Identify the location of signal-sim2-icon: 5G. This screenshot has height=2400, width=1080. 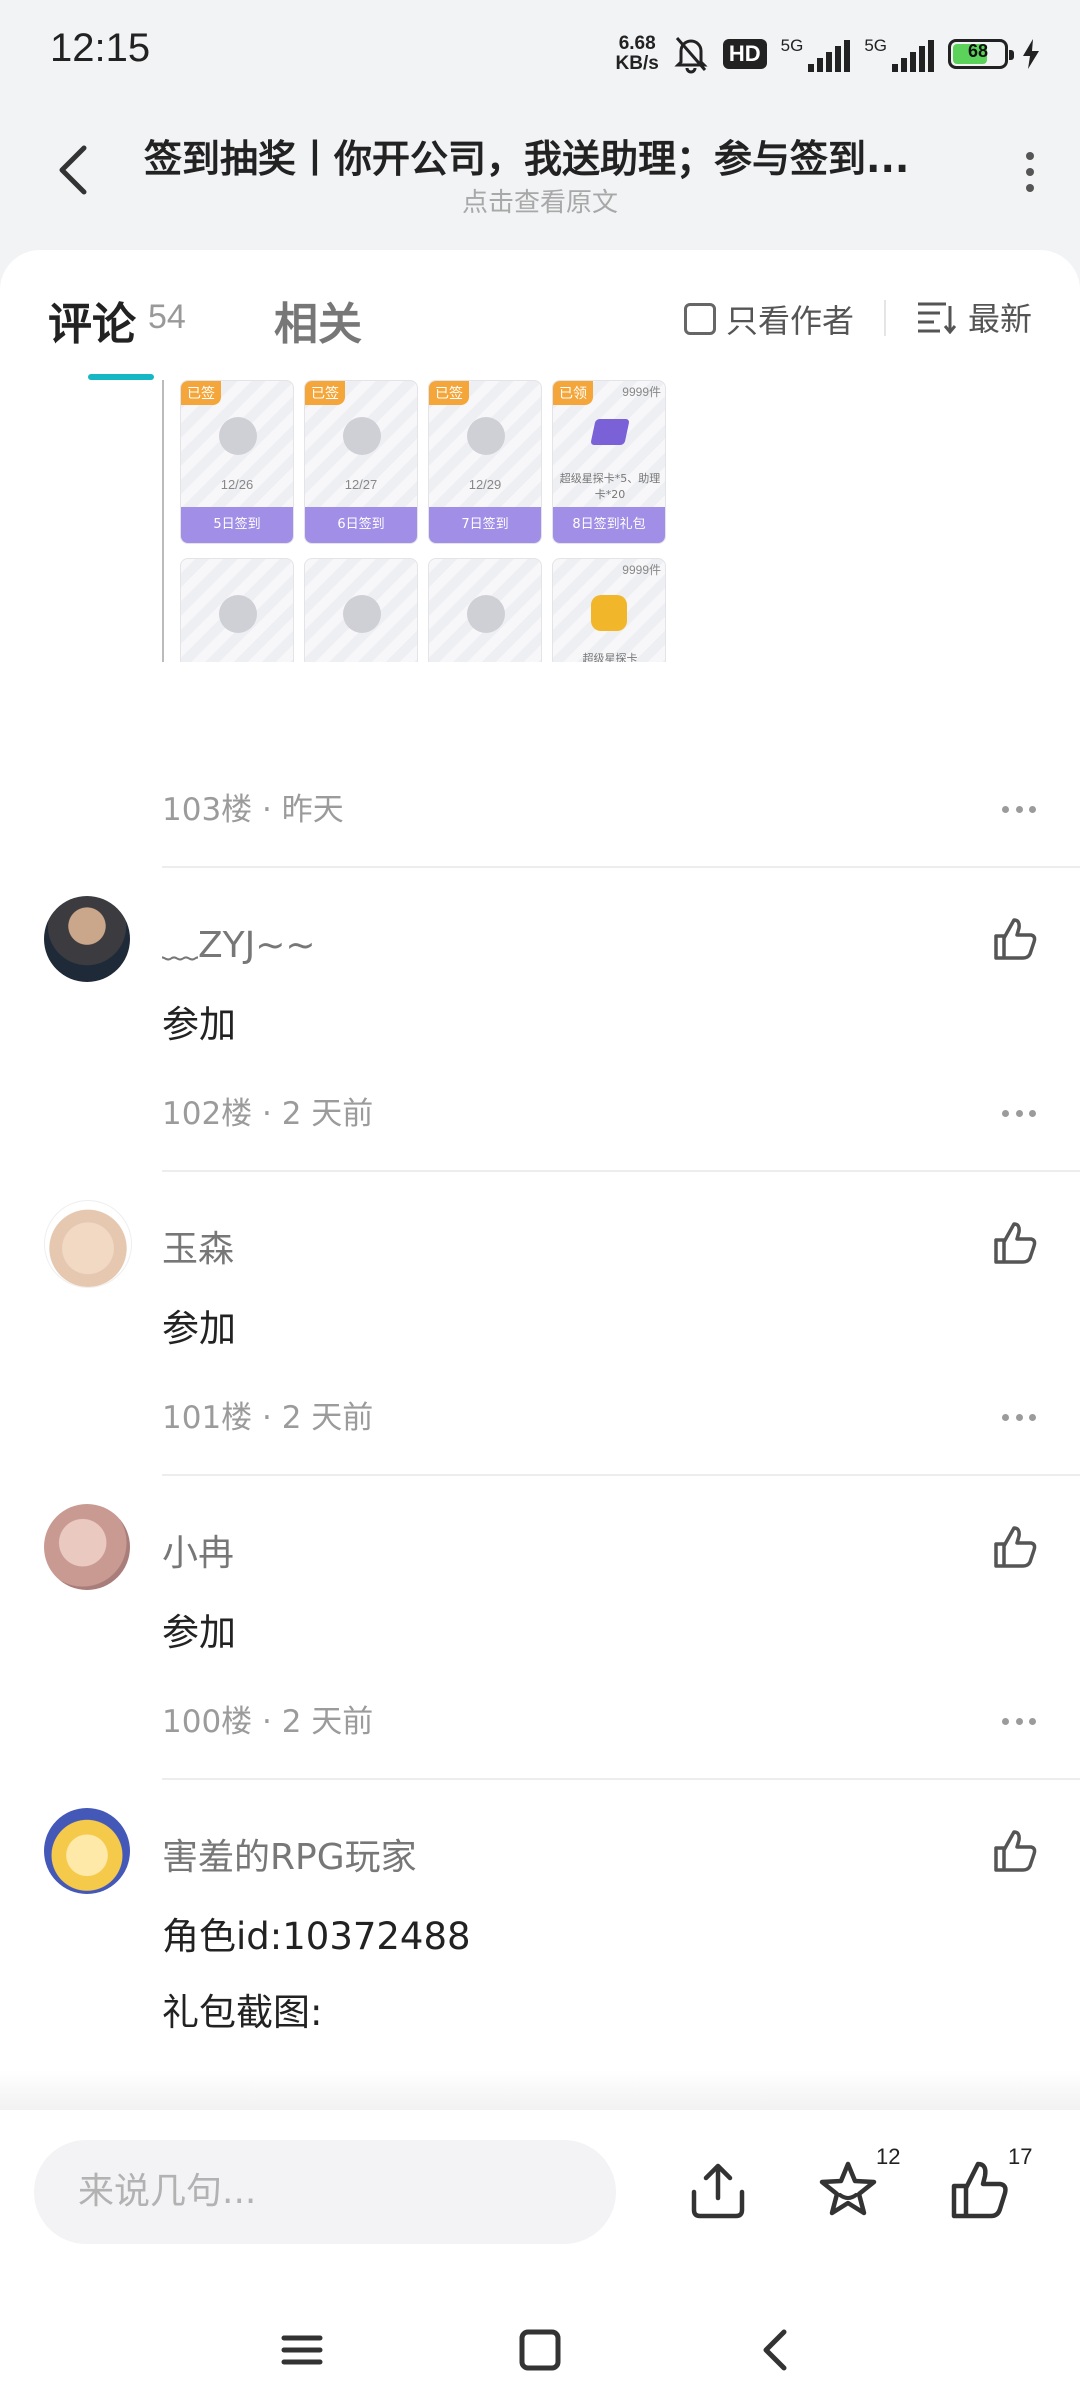
(899, 54).